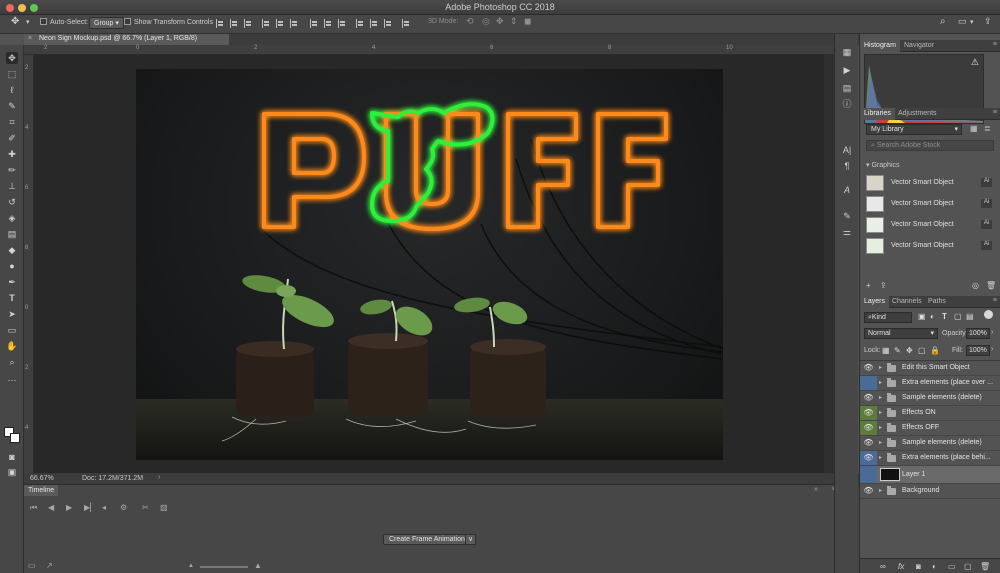 This screenshot has height=573, width=1000. Describe the element at coordinates (191, 566) in the screenshot. I see `zoom-out-mountain-icon: ▲` at that location.